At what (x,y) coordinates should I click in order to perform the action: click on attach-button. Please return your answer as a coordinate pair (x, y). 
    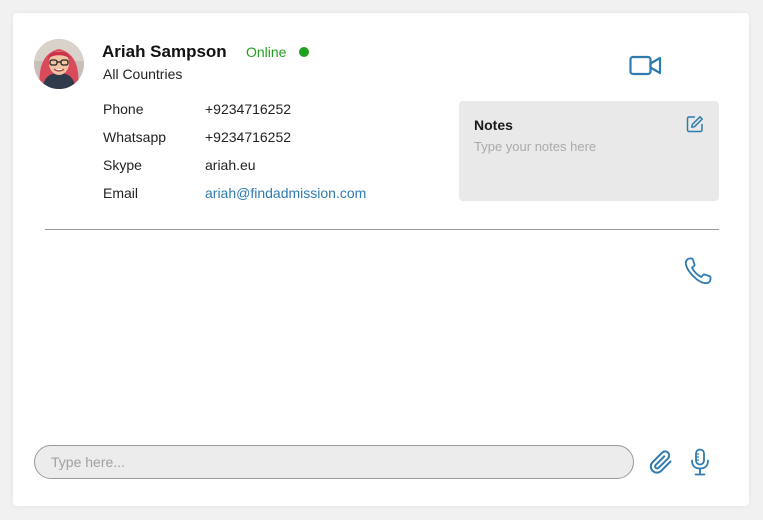
    Looking at the image, I should click on (662, 463).